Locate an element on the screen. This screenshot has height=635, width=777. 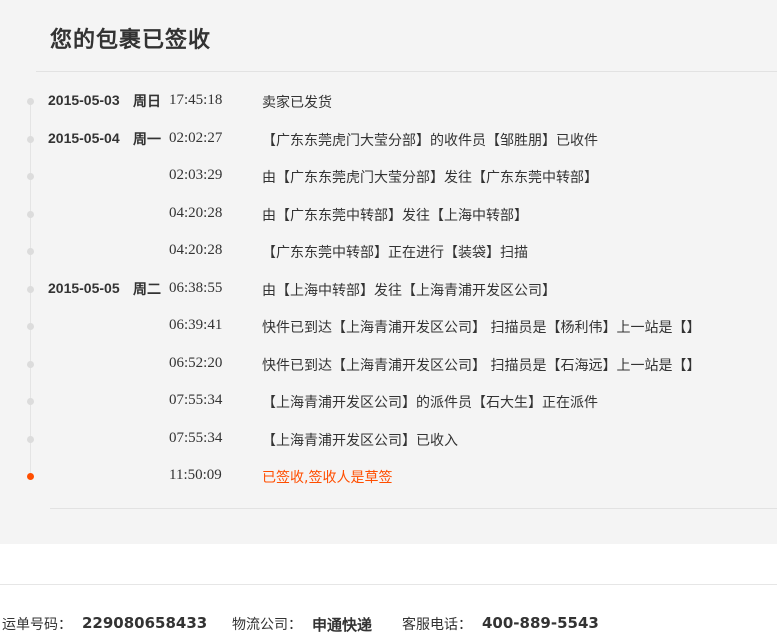
timeline-entry: 04:20:28 由【广东东莞中转部】发往【上海中转部】 is located at coordinates (388, 214).